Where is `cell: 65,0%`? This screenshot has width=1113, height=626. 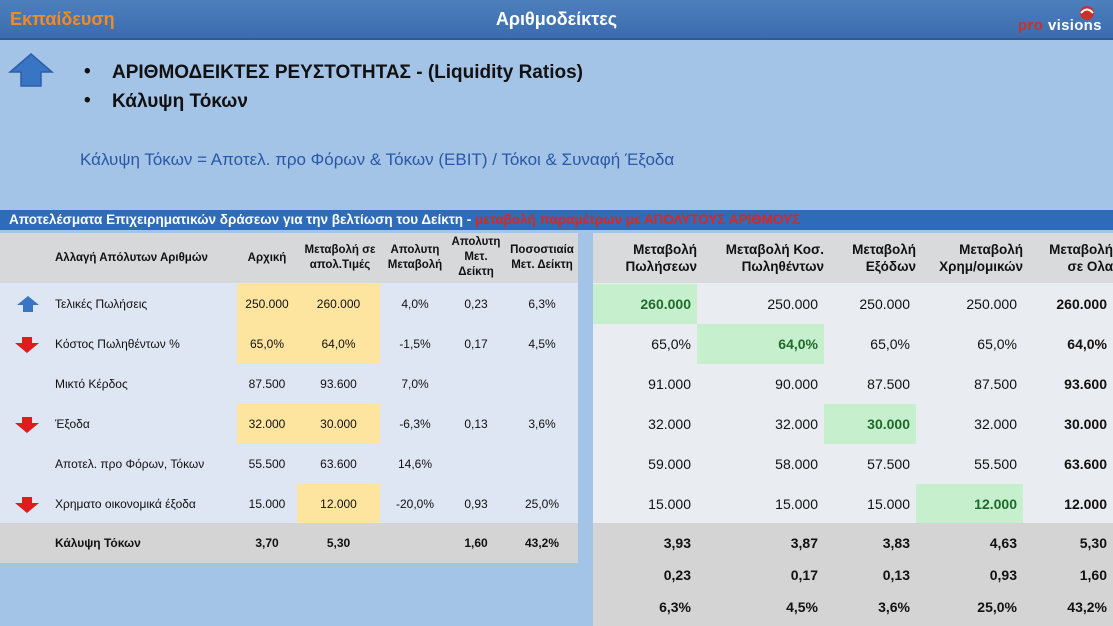 cell: 65,0% is located at coordinates (671, 344).